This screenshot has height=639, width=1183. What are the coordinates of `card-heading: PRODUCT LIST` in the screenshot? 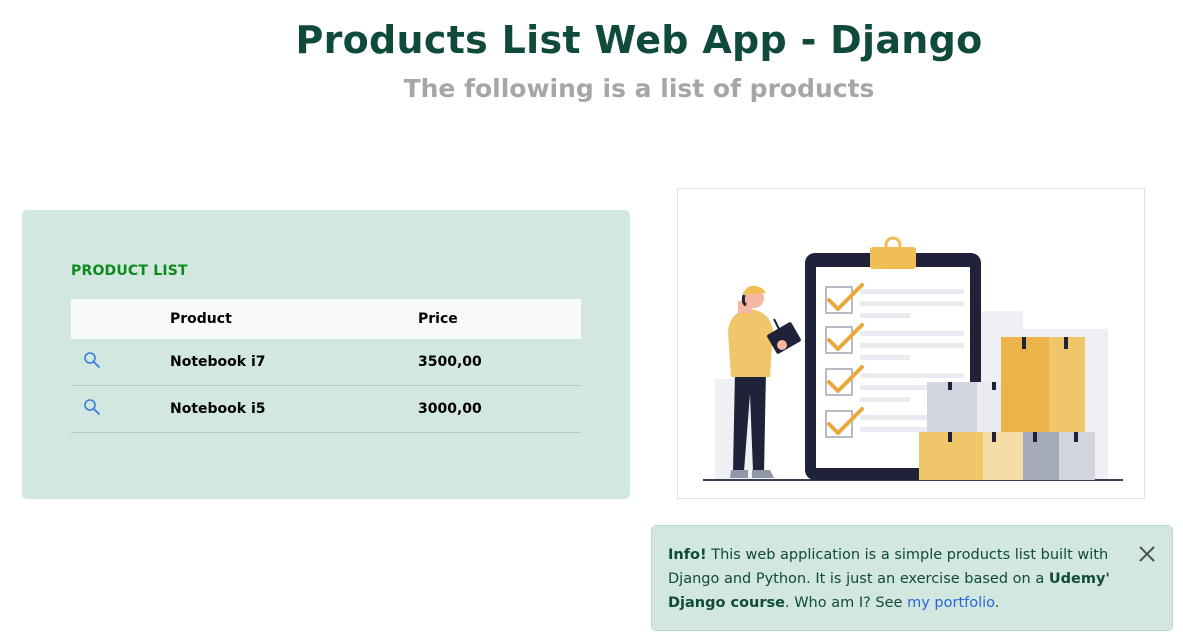 It's located at (129, 271).